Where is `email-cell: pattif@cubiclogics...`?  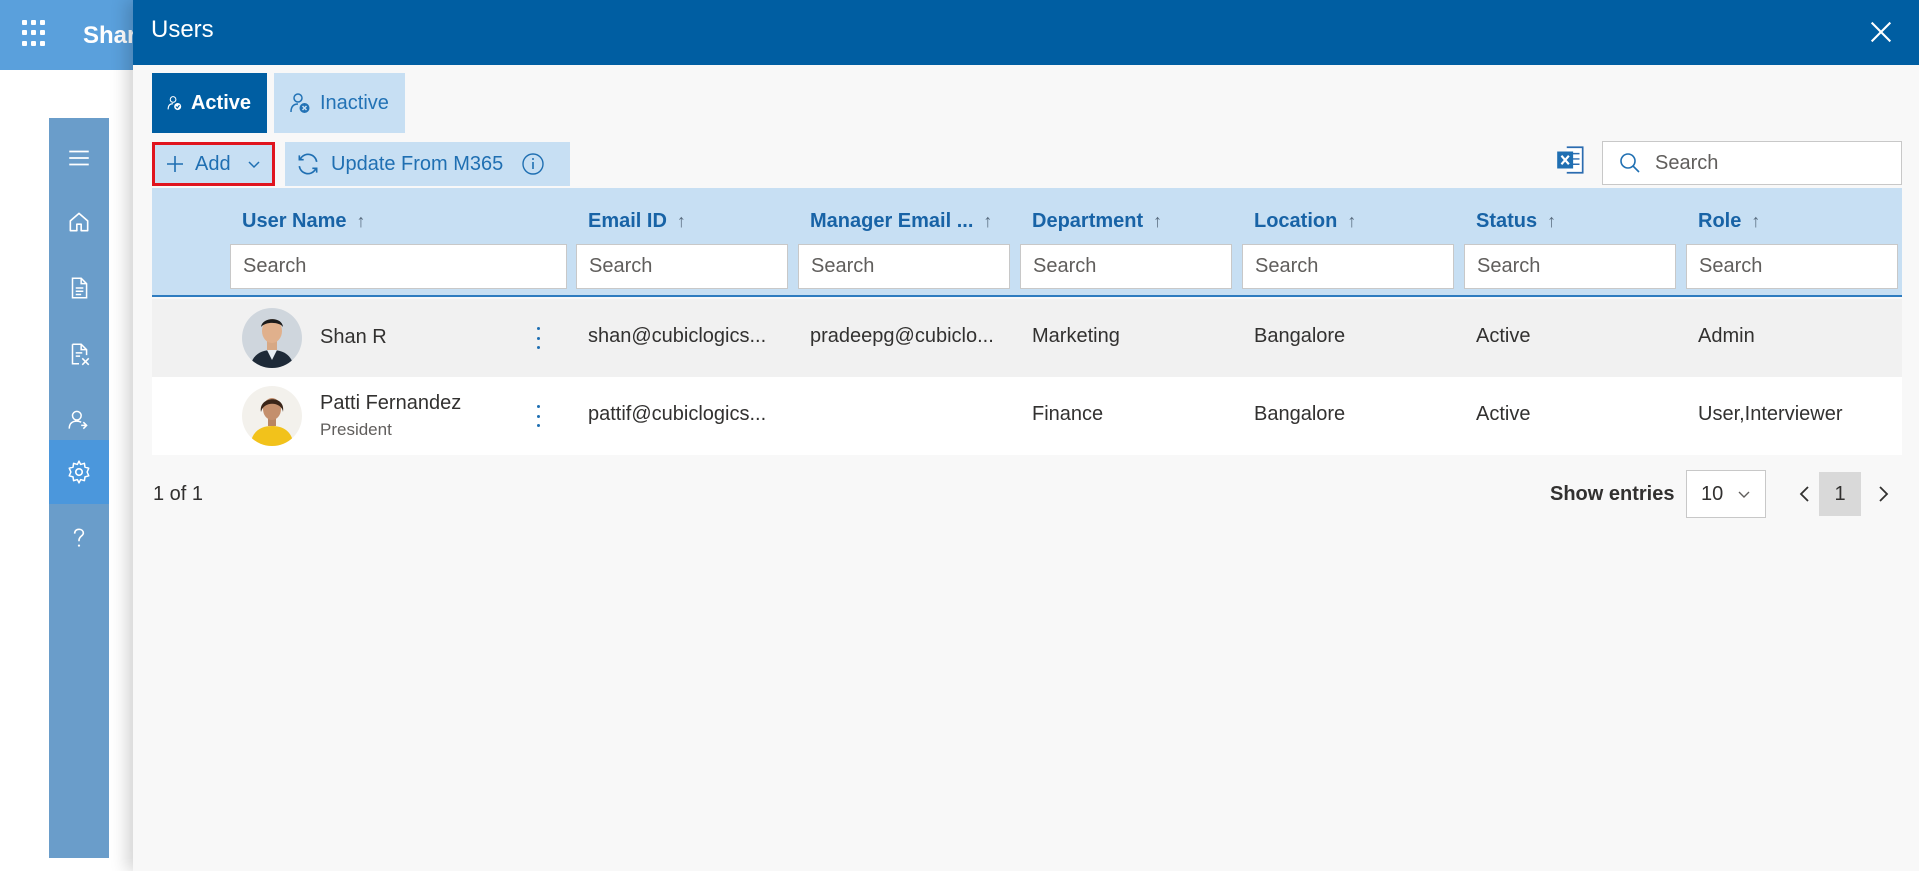
email-cell: pattif@cubiclogics... is located at coordinates (677, 414).